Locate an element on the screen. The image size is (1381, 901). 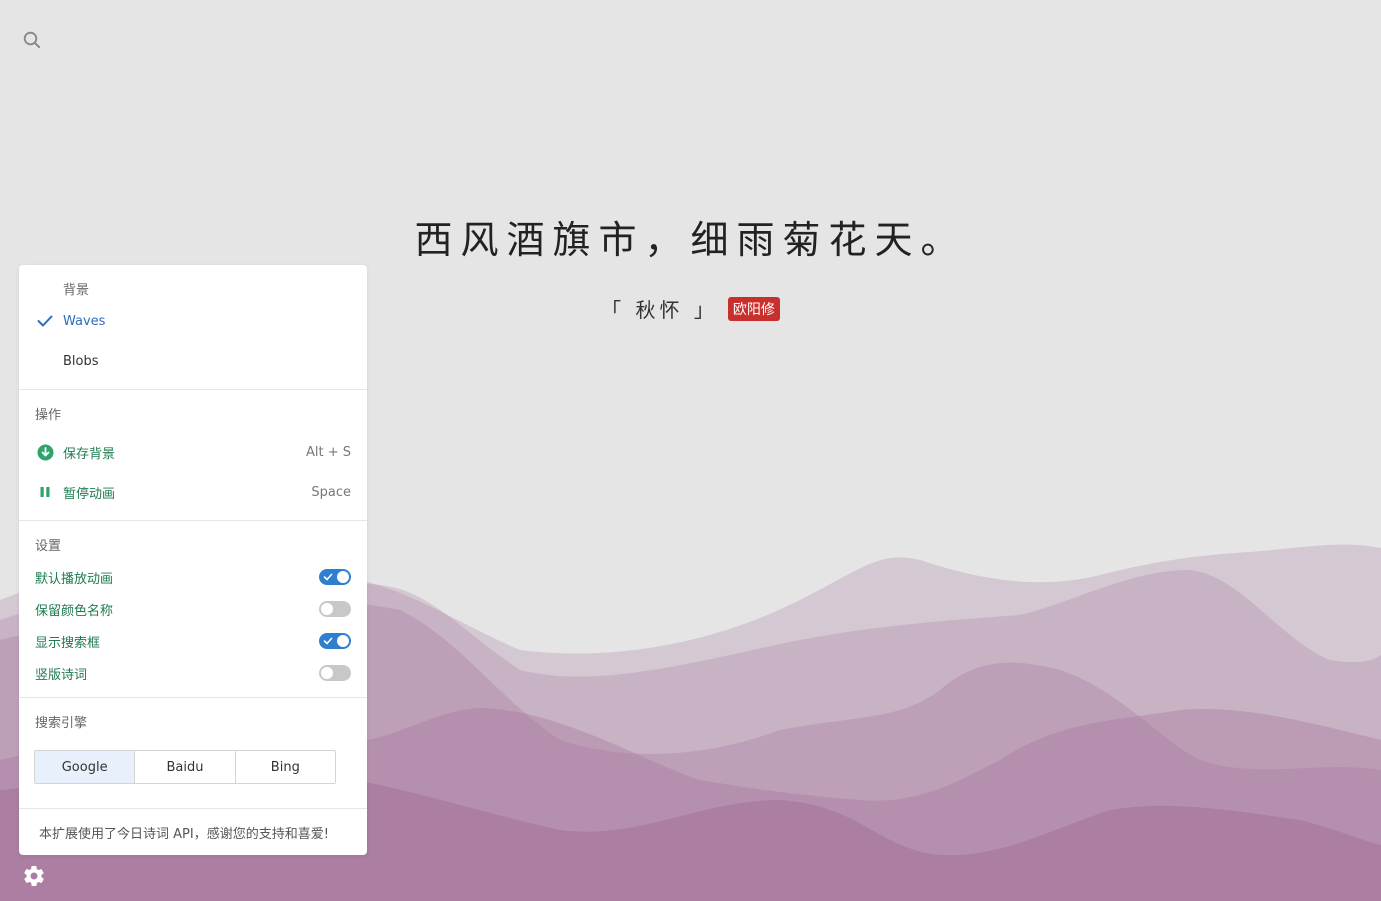
pause-animation-button: 暂停动画 Space is located at coordinates (193, 492).